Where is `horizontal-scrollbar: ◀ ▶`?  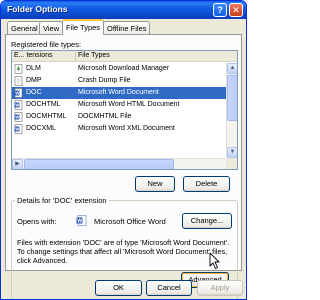
horizontal-scrollbar: ◀ ▶ is located at coordinates (119, 163).